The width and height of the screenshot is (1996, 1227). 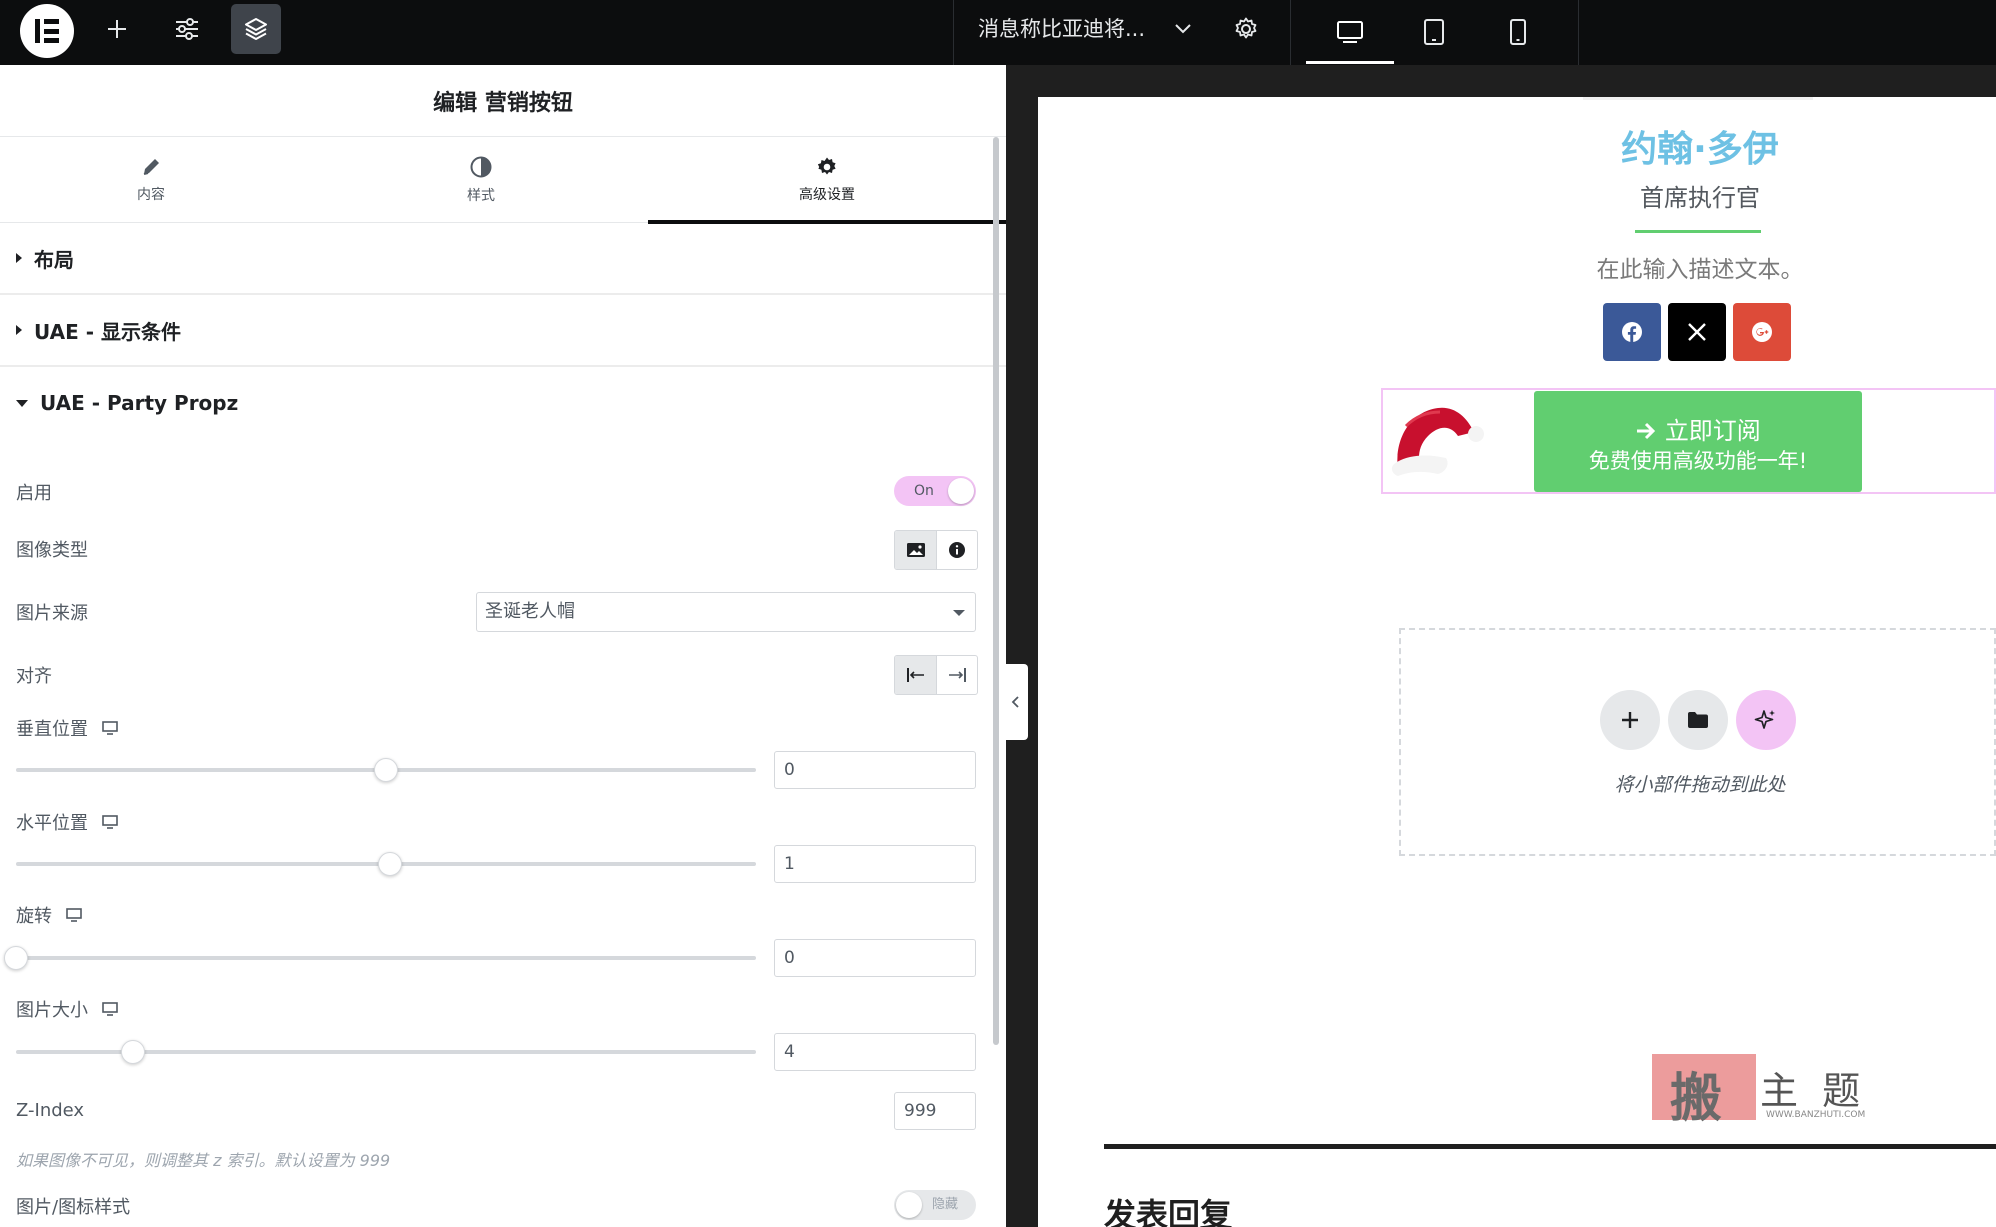 I want to click on google-plus-icon, so click(x=1762, y=332).